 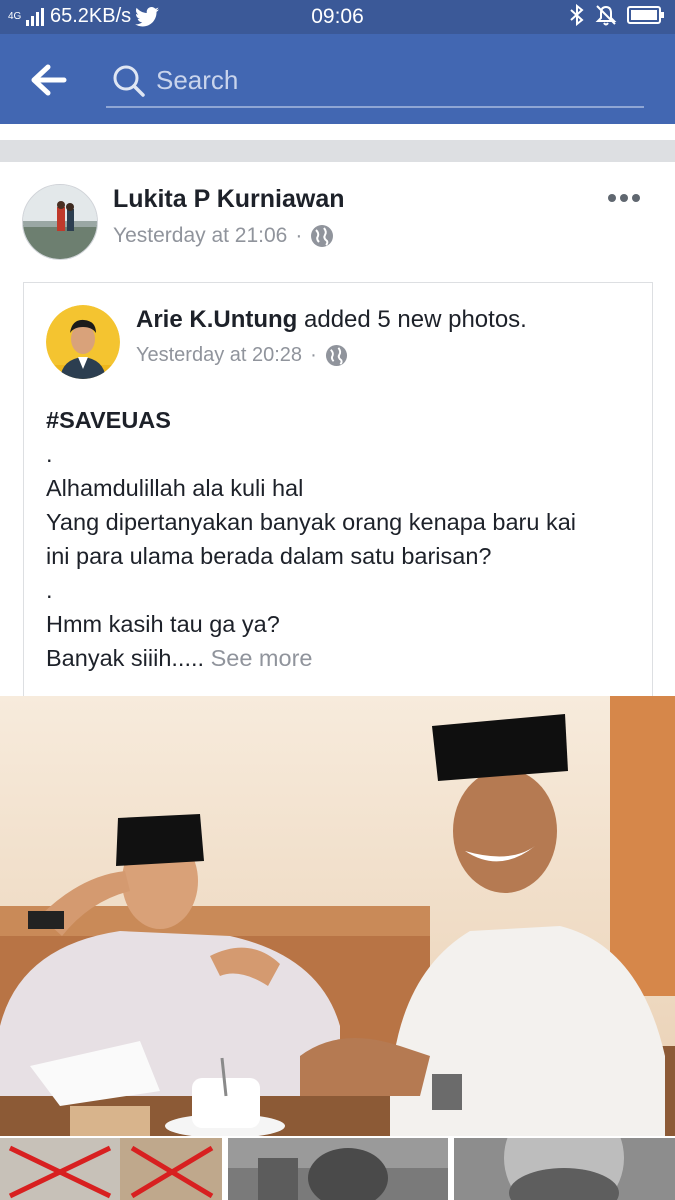 I want to click on post-author-name: Lukita P Kurniawan, so click(x=229, y=199).